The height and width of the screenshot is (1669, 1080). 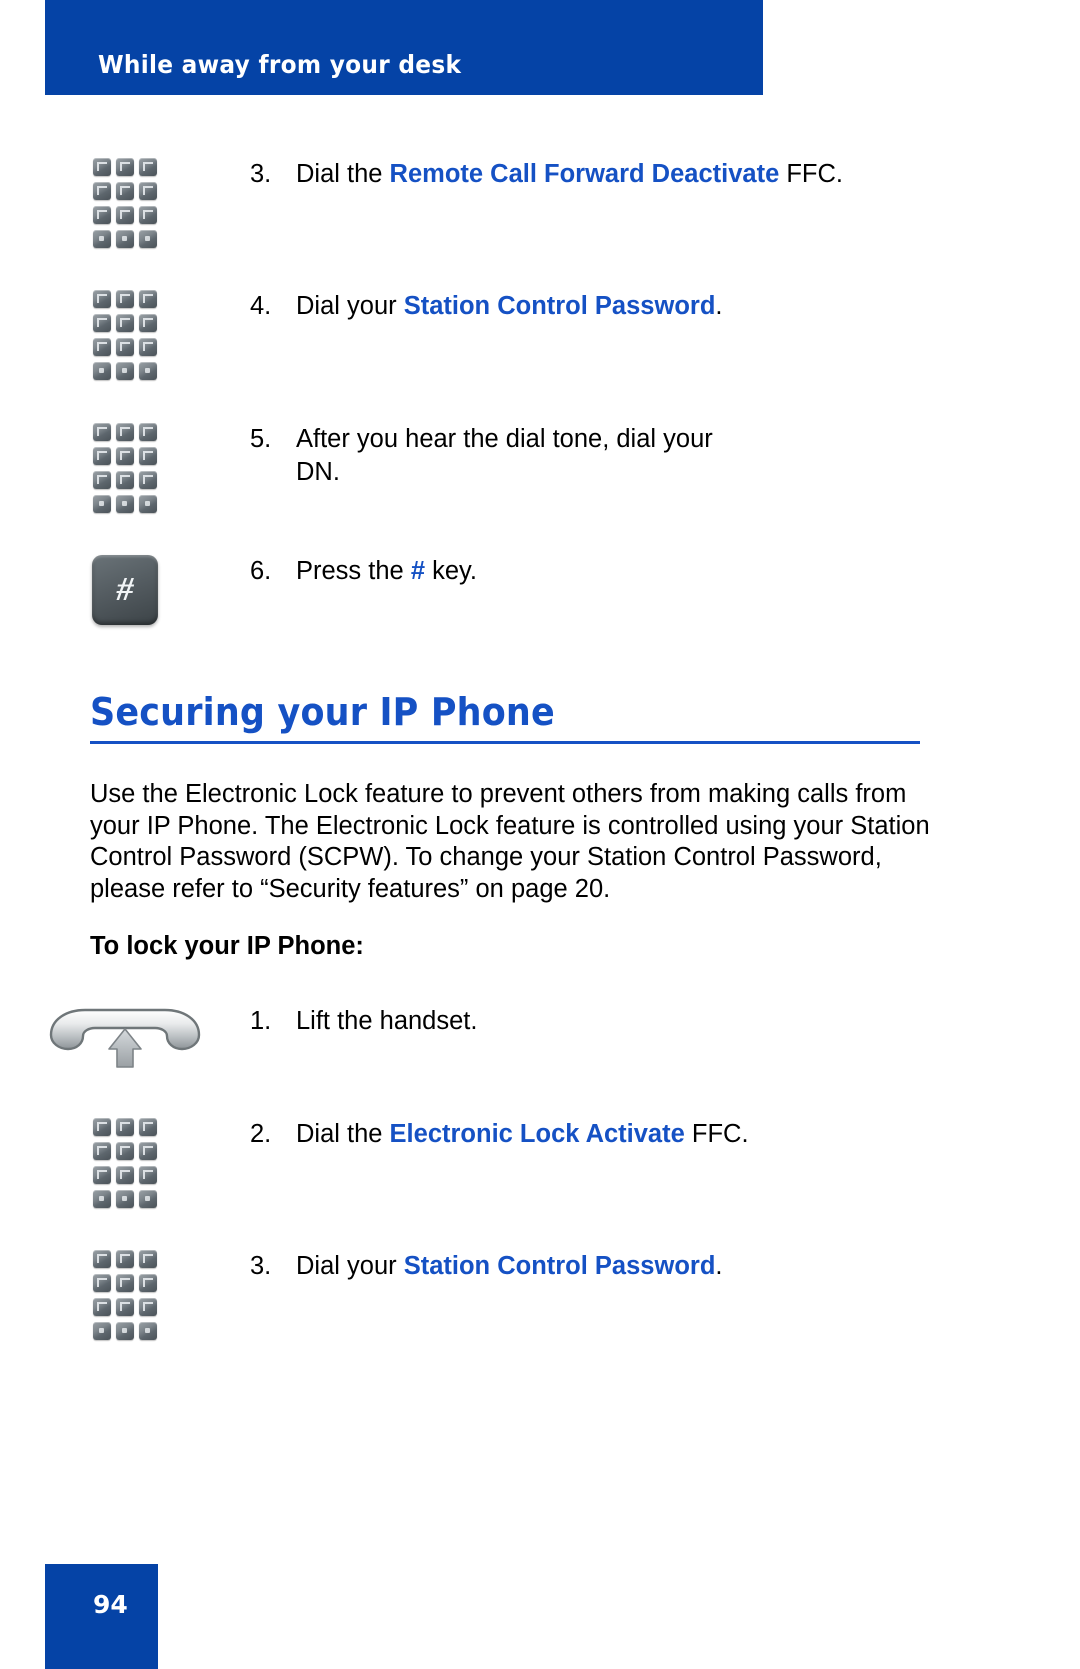 What do you see at coordinates (280, 64) in the screenshot?
I see `running-header-title: While away from your desk` at bounding box center [280, 64].